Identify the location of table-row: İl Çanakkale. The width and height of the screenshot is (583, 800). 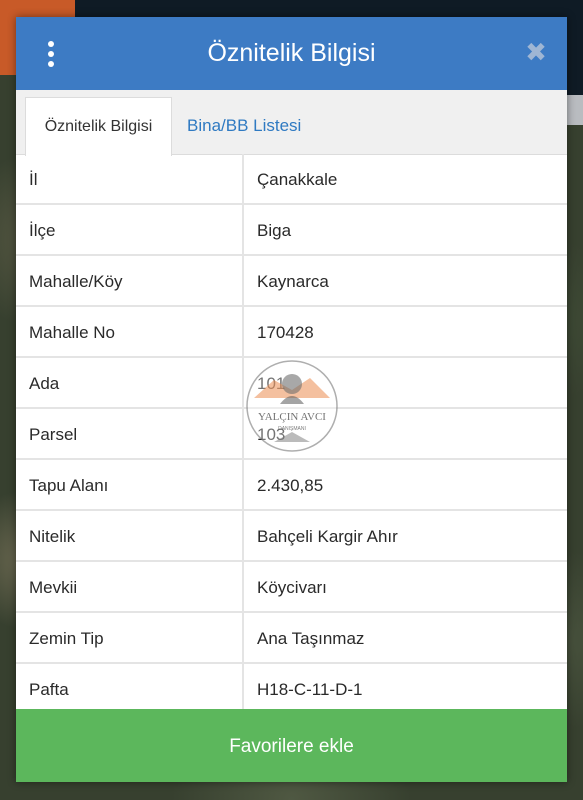
(291, 179).